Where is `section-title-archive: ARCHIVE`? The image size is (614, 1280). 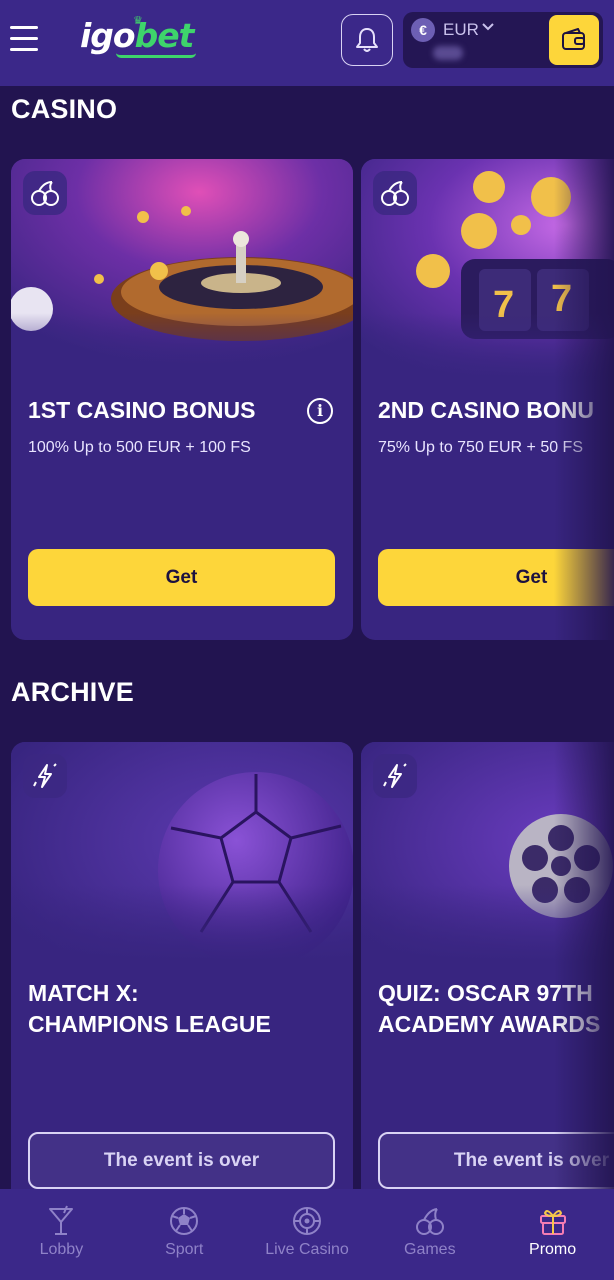
section-title-archive: ARCHIVE is located at coordinates (72, 692).